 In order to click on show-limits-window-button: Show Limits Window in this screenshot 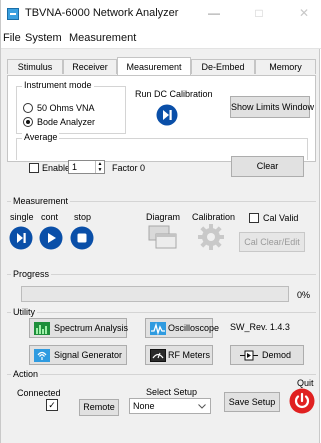, I will do `click(272, 107)`.